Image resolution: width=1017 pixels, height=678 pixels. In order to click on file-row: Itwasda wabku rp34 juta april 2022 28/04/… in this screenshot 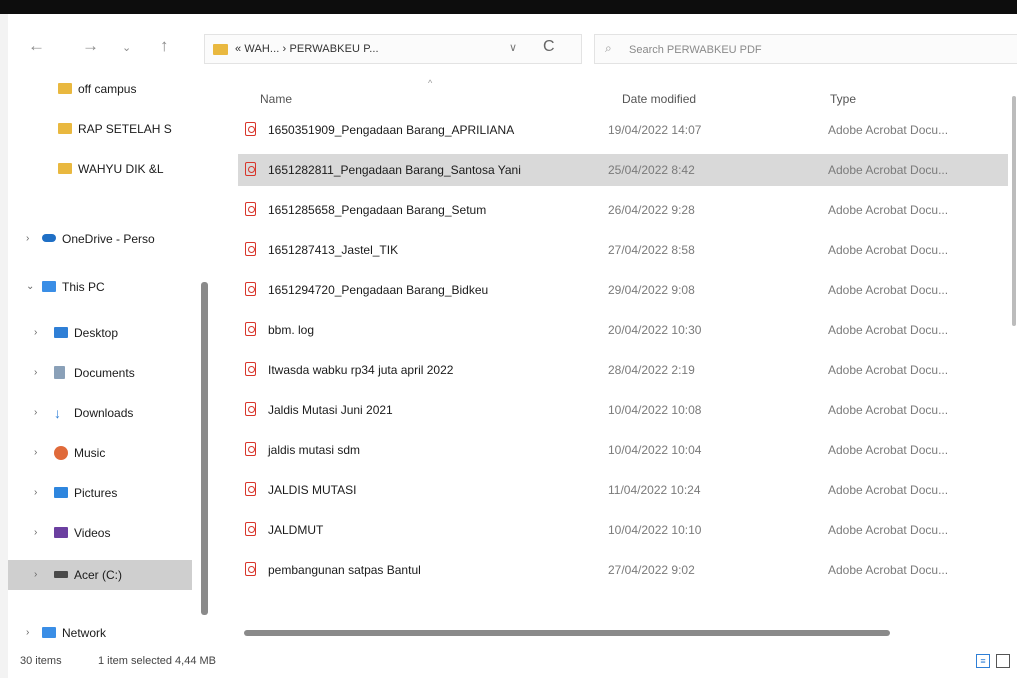, I will do `click(623, 370)`.